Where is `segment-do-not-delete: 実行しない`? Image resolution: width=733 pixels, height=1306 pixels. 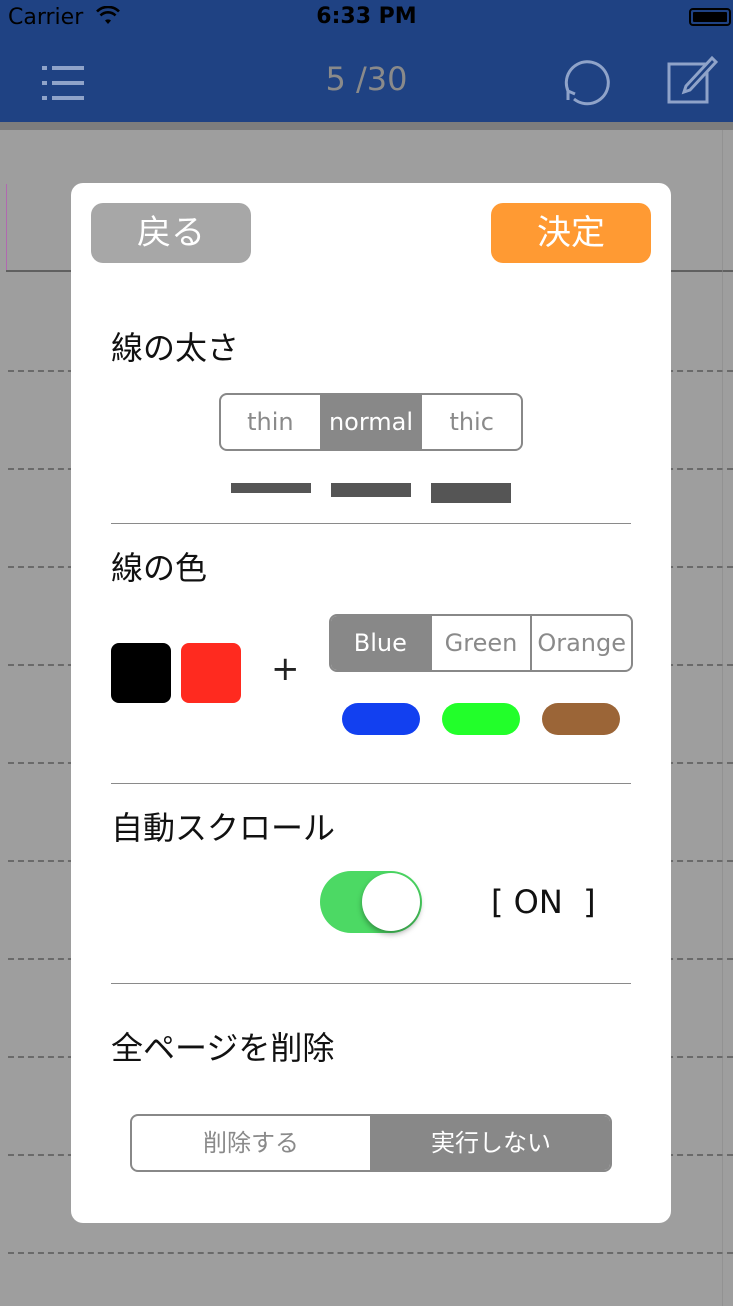 segment-do-not-delete: 実行しない is located at coordinates (490, 1143).